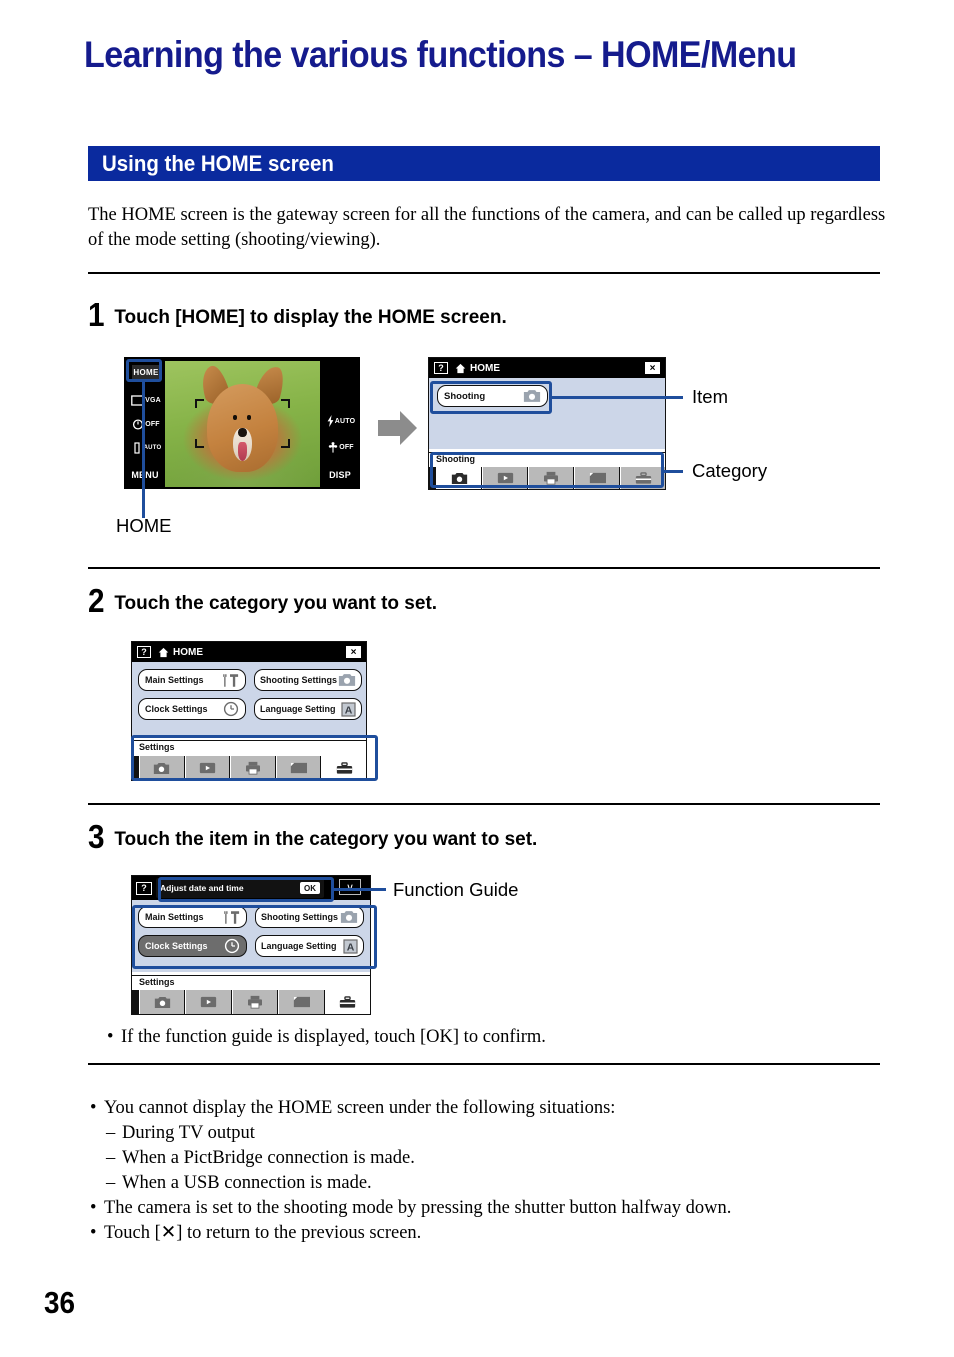  What do you see at coordinates (249, 418) in the screenshot?
I see `dog-eye-right` at bounding box center [249, 418].